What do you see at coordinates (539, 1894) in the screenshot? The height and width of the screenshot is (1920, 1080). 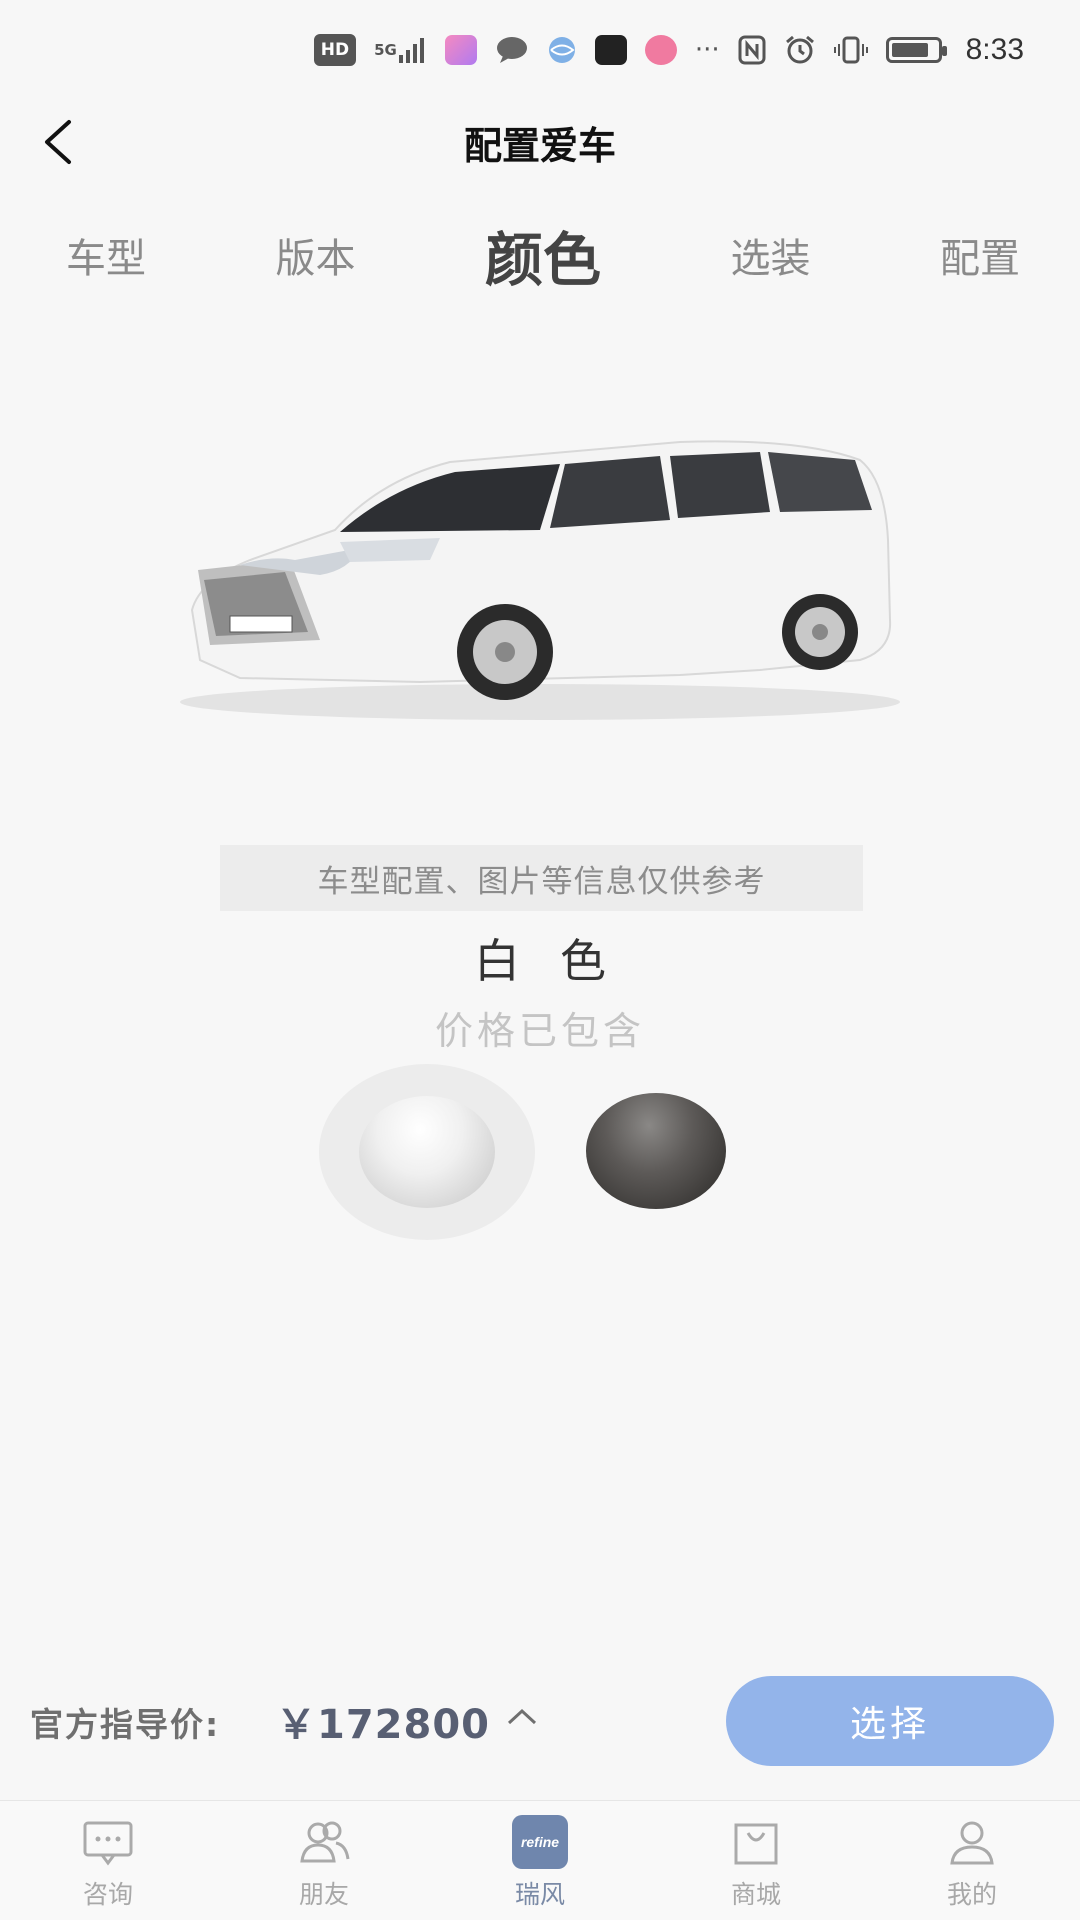 I see `nav-label-refine: 瑞风` at bounding box center [539, 1894].